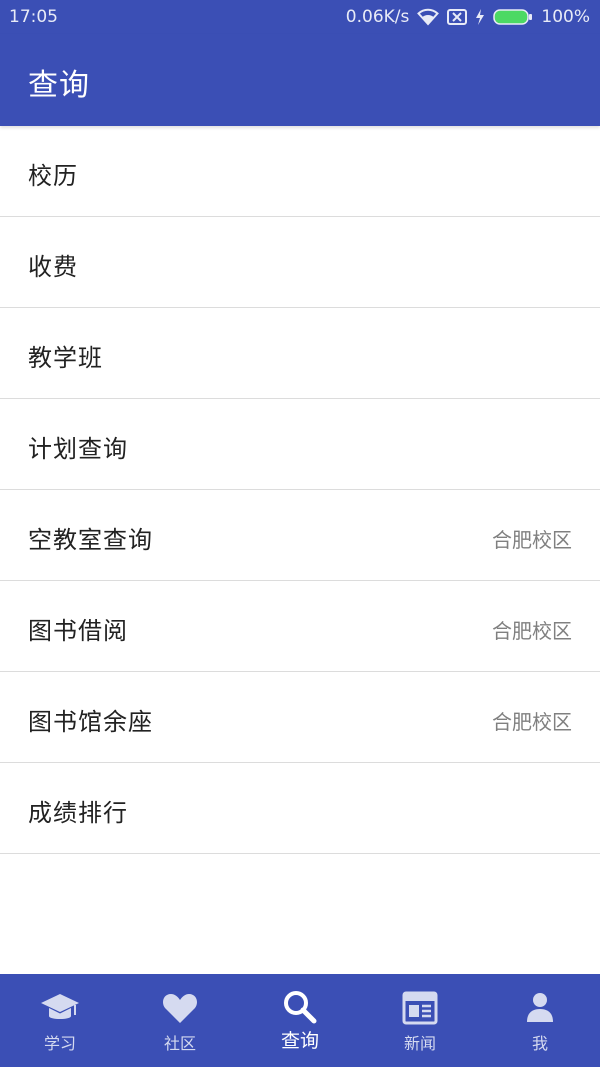 Image resolution: width=600 pixels, height=1067 pixels. What do you see at coordinates (300, 444) in the screenshot?
I see `menu-item-plan-query: 计划查询` at bounding box center [300, 444].